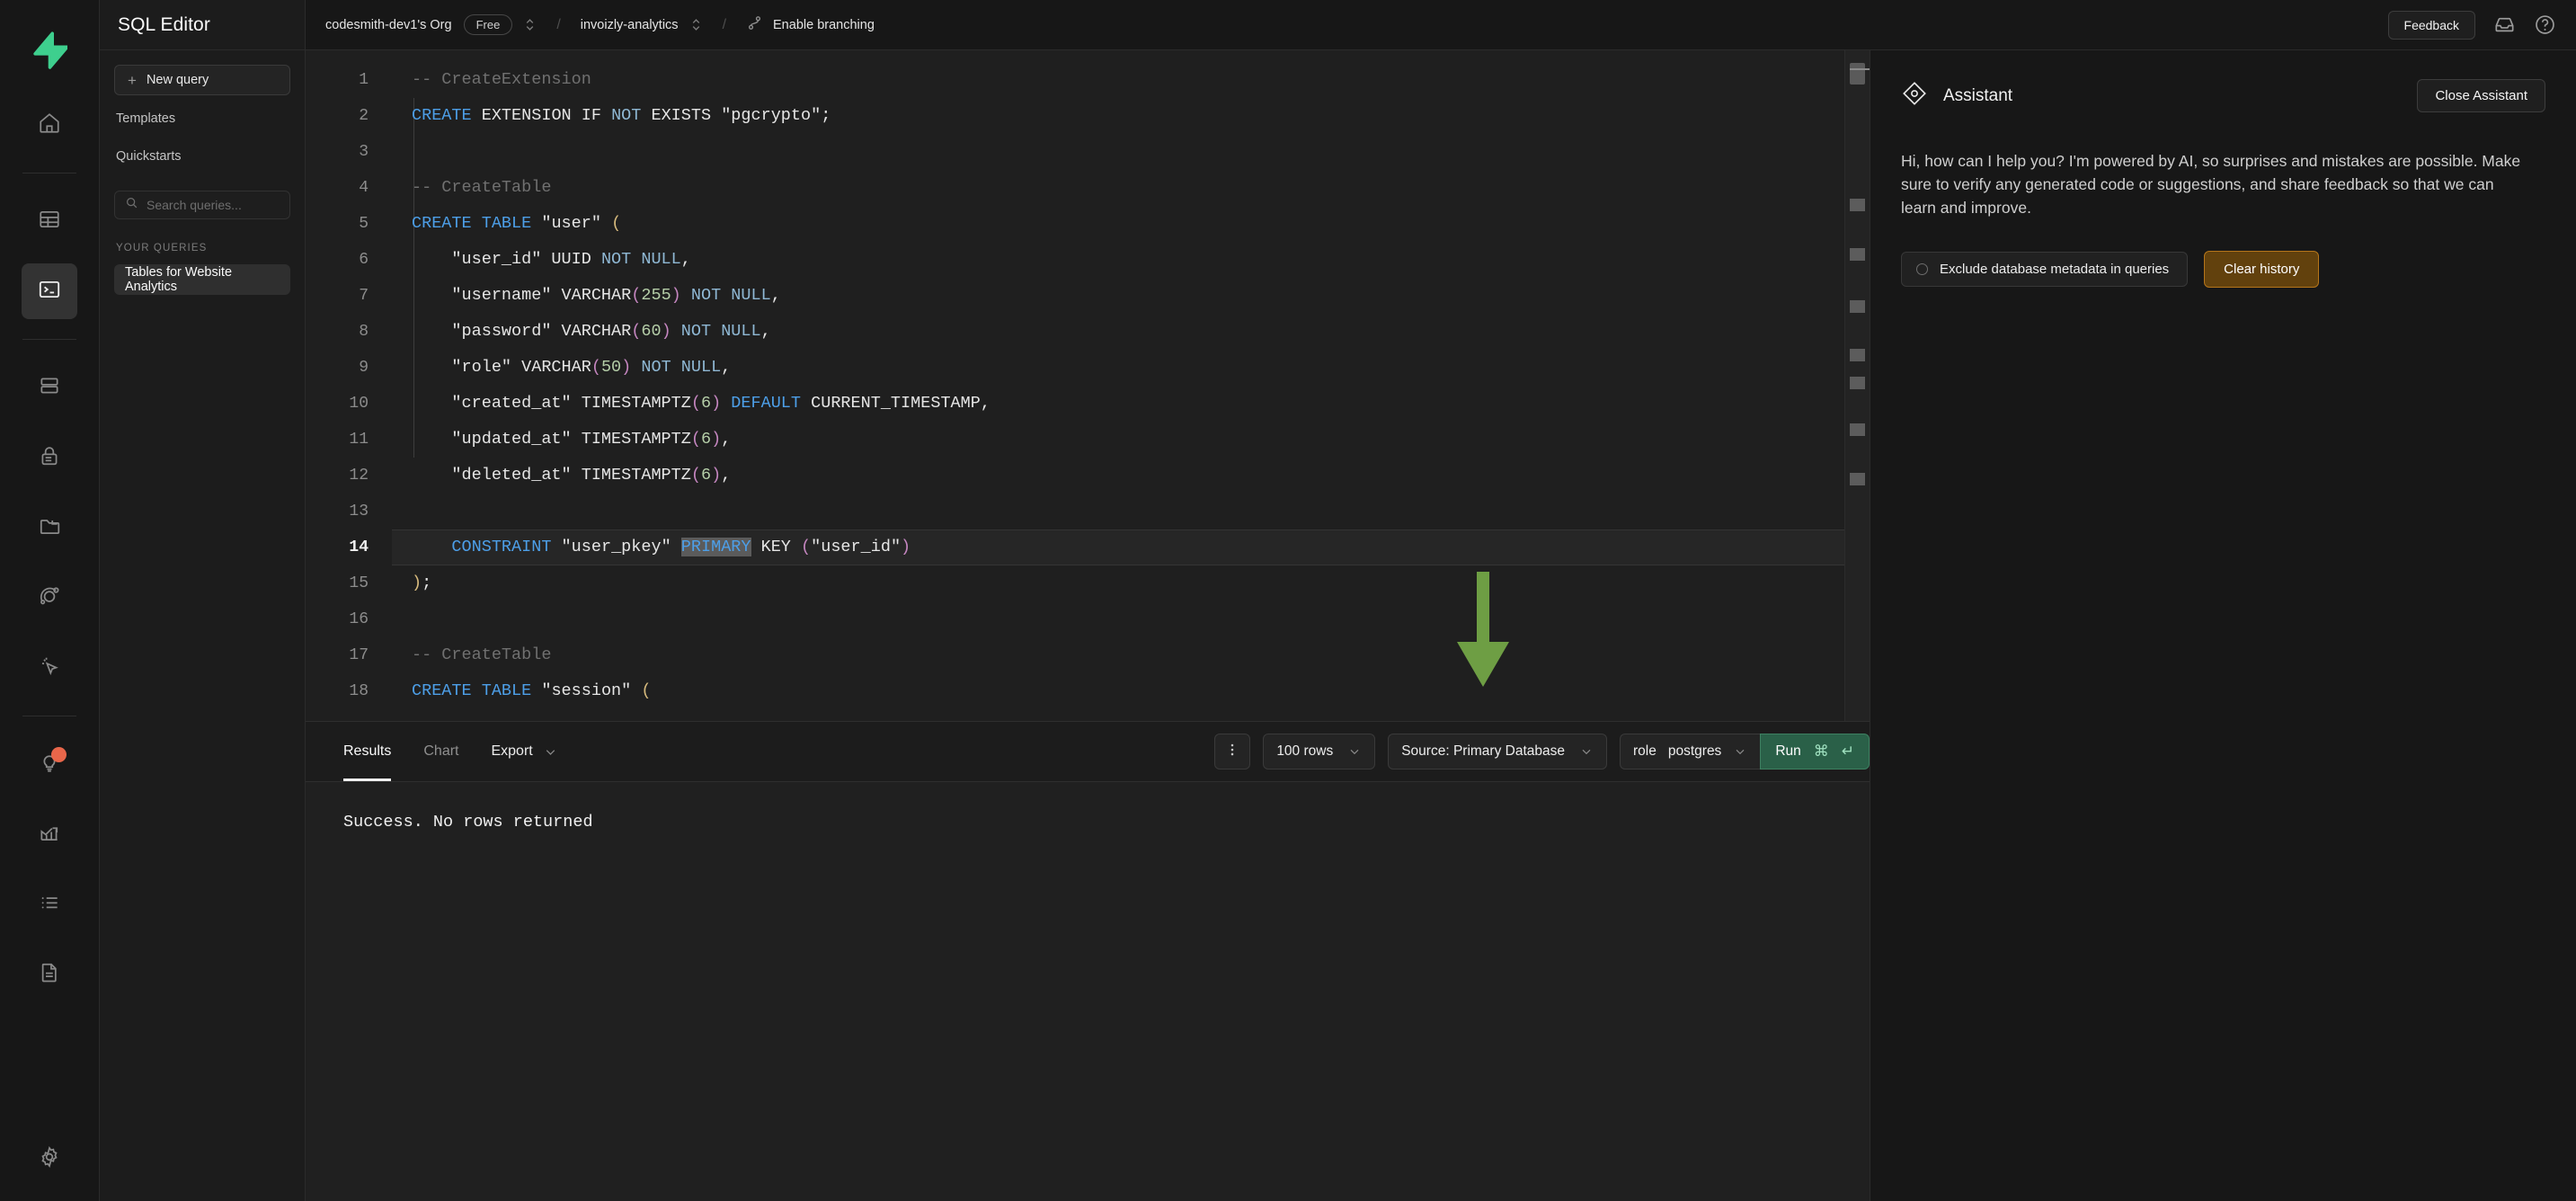 The image size is (2576, 1201). I want to click on sidebar-item-database, so click(49, 388).